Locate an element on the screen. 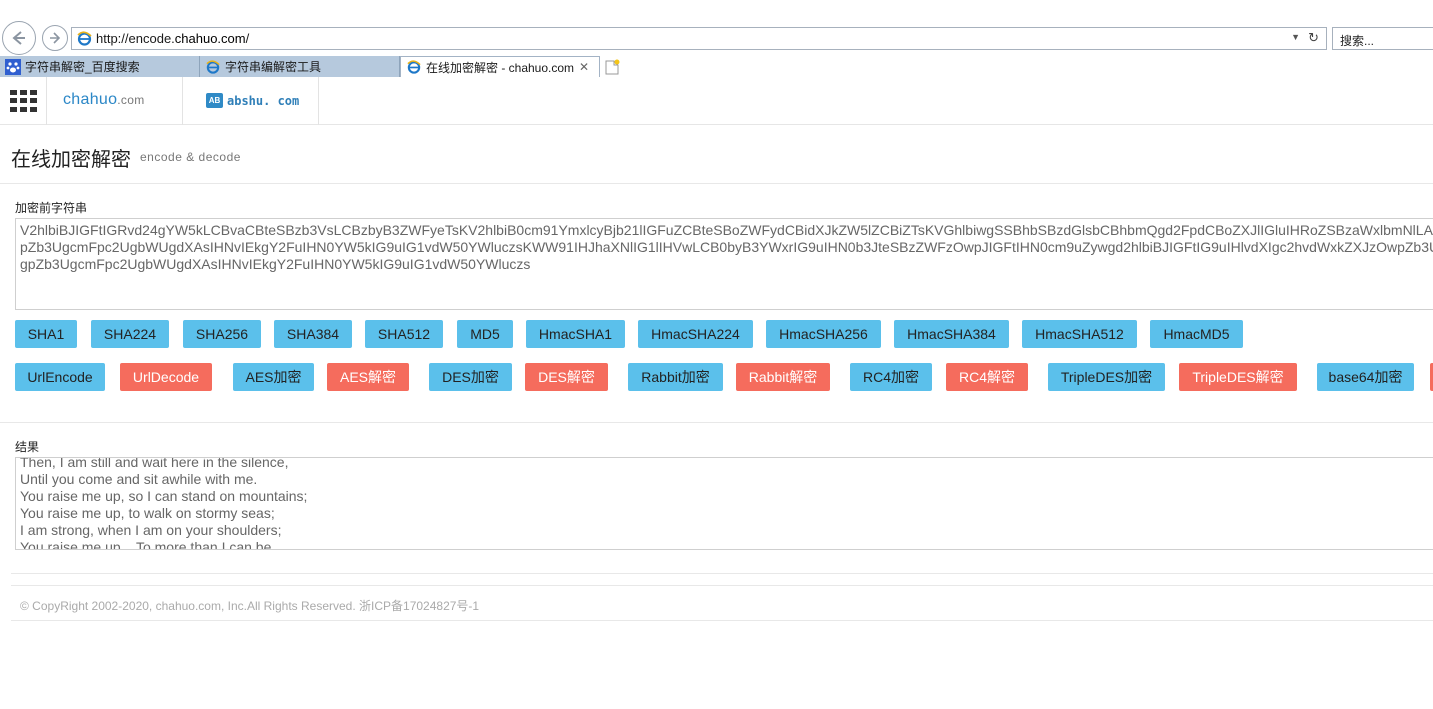 The height and width of the screenshot is (709, 1433). browser-tab: 字符串解密_百度搜索 is located at coordinates (100, 66).